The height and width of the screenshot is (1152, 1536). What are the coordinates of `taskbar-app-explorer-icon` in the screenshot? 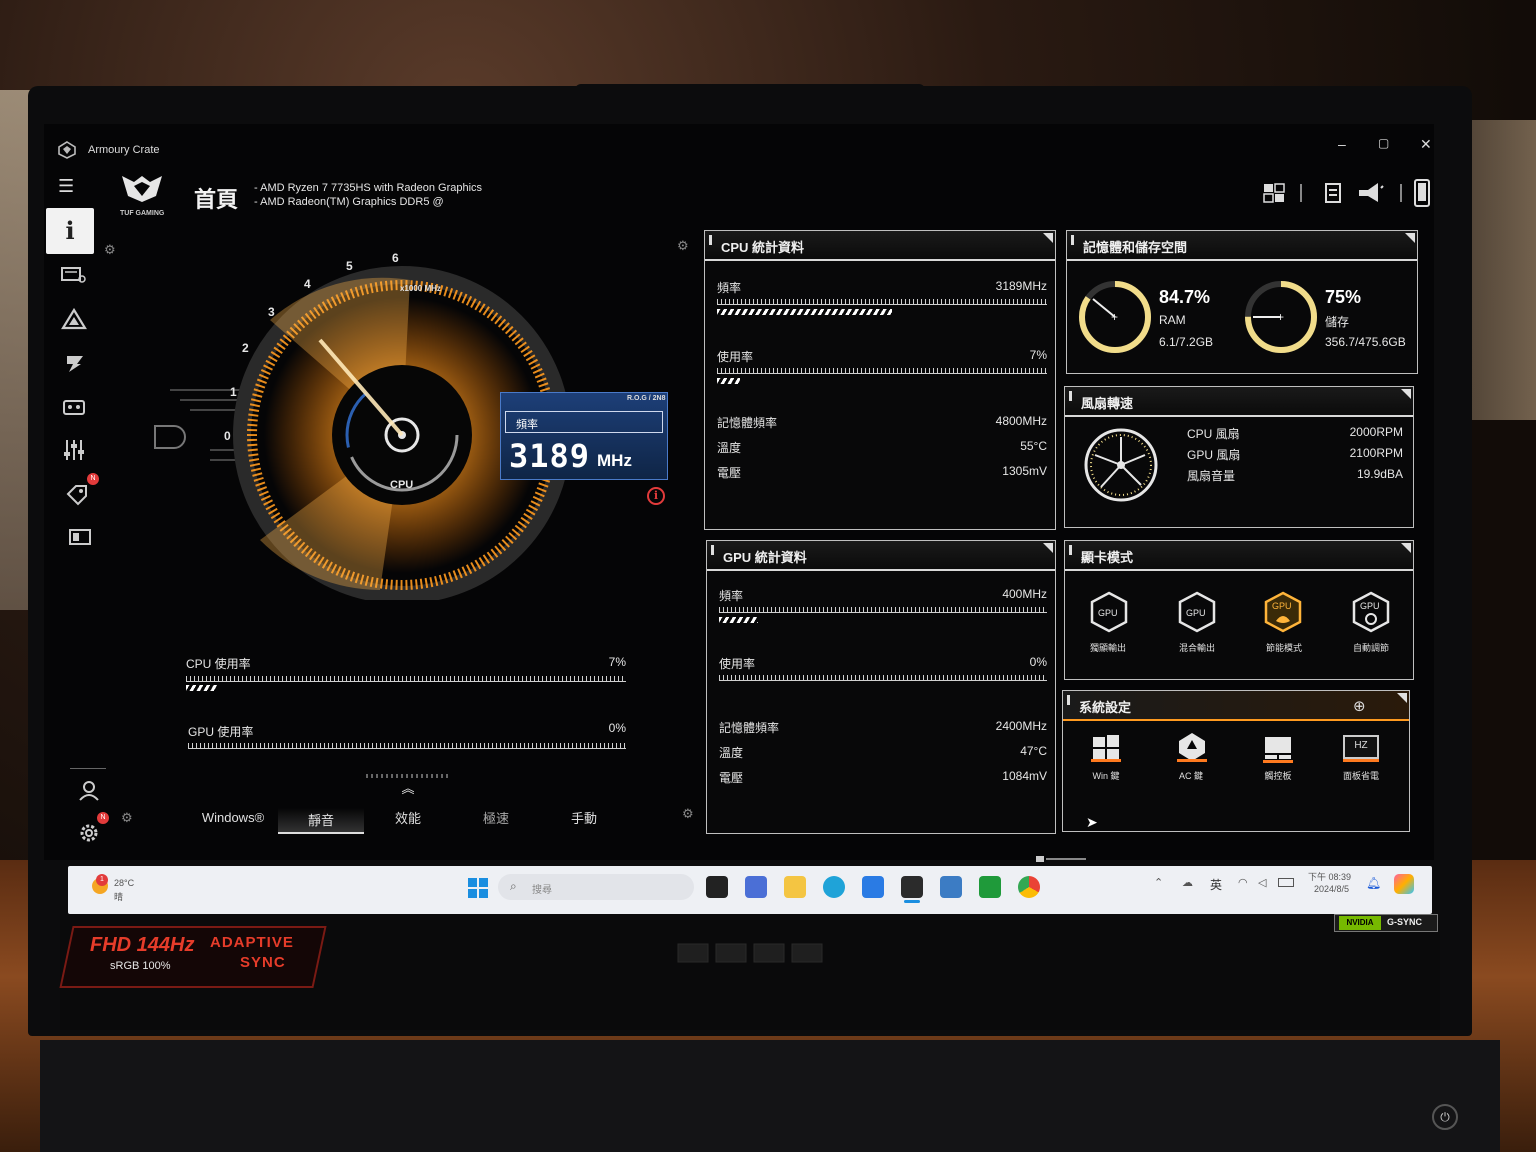 It's located at (795, 887).